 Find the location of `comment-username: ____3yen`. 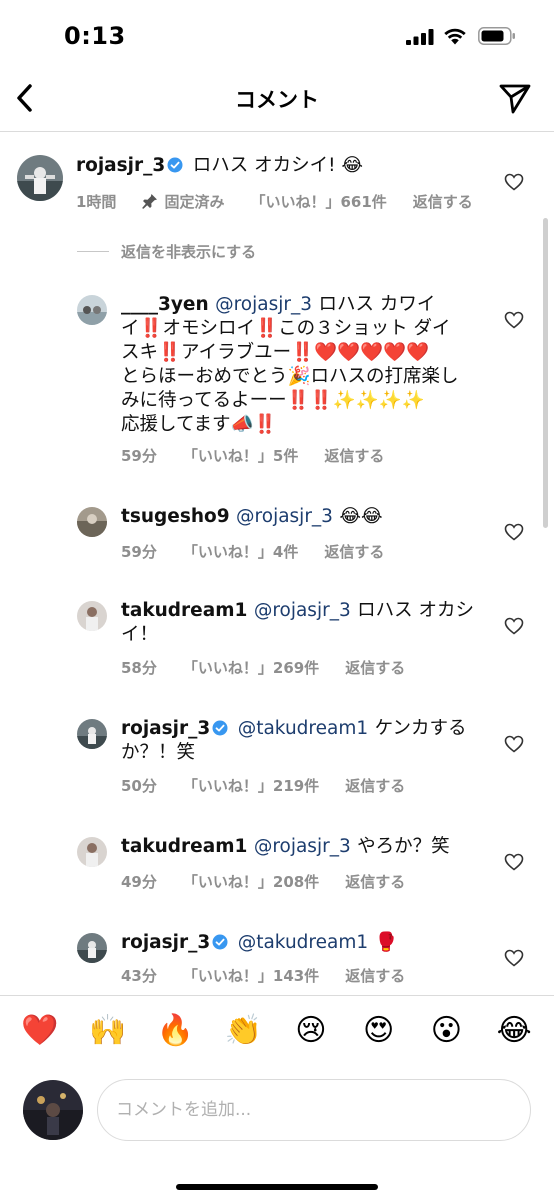

comment-username: ____3yen is located at coordinates (165, 304).